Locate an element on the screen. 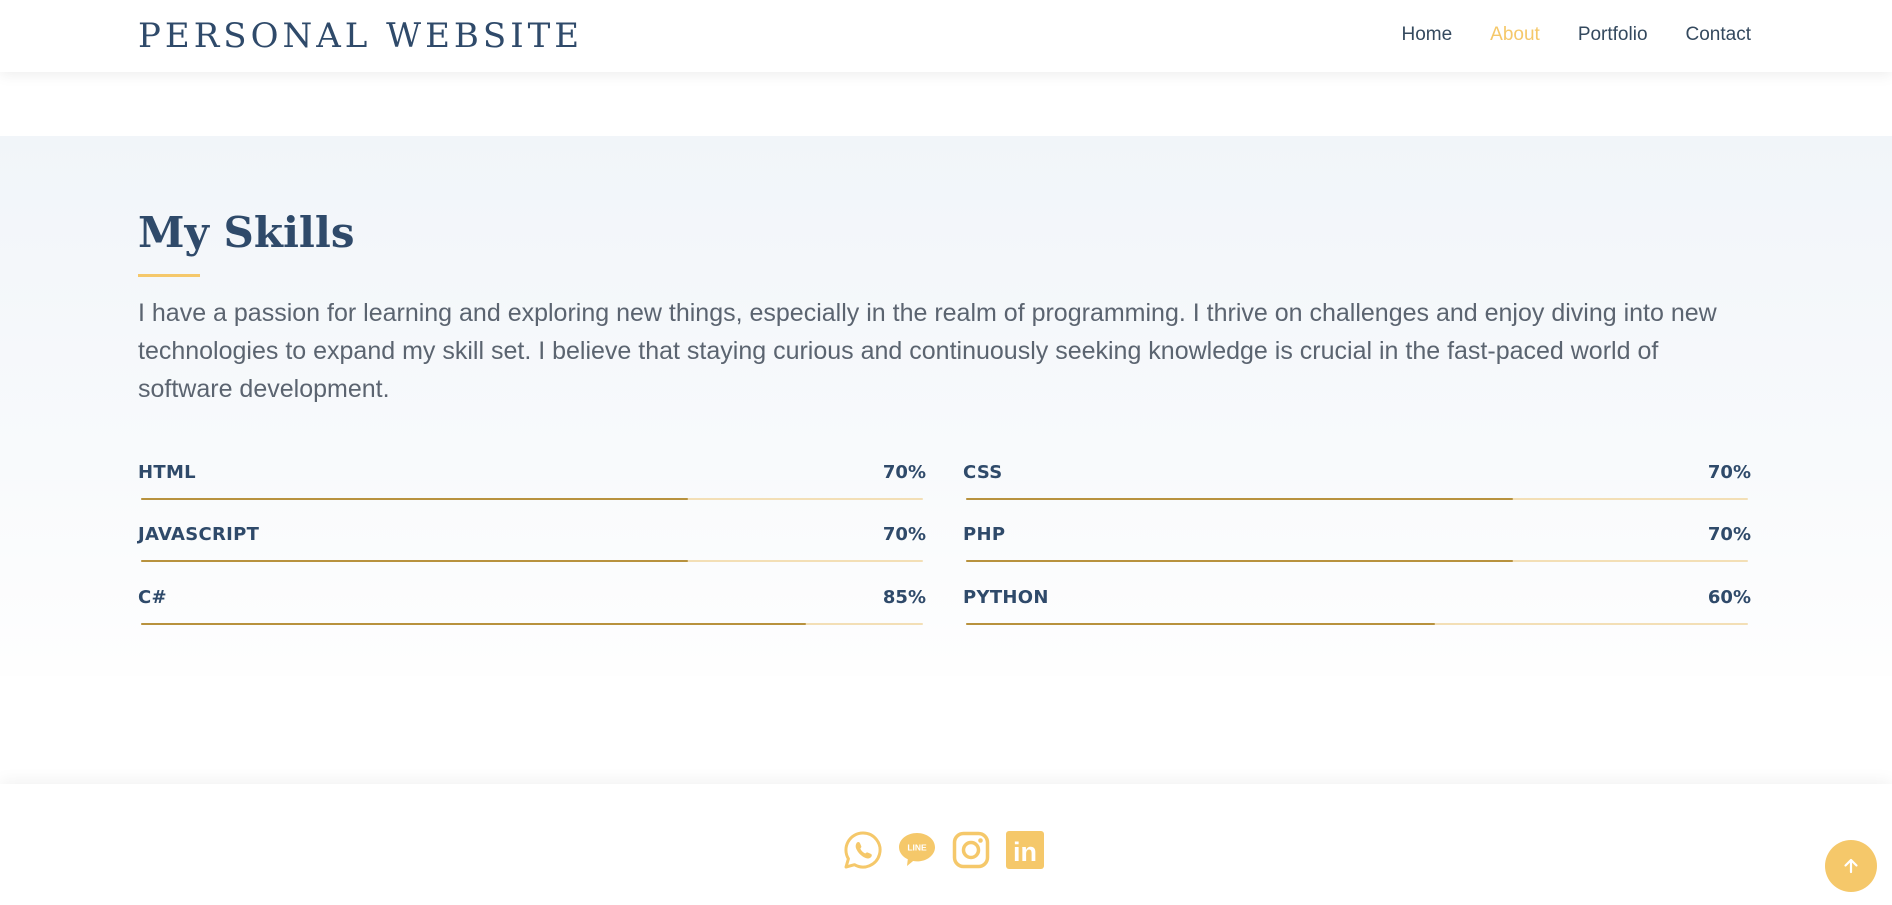 The image size is (1892, 905). instagram-icon is located at coordinates (971, 850).